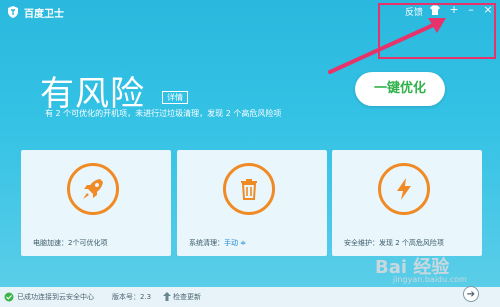  I want to click on watermark-url: jingyan.baidu.com, so click(430, 279).